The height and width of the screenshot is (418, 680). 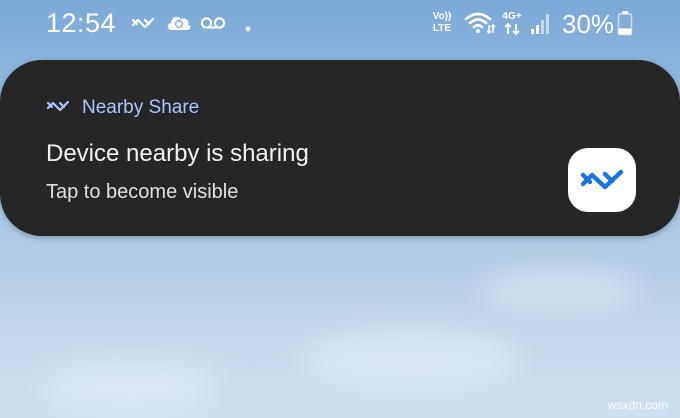 What do you see at coordinates (177, 153) in the screenshot?
I see `notification-title: Device nearby is sharing` at bounding box center [177, 153].